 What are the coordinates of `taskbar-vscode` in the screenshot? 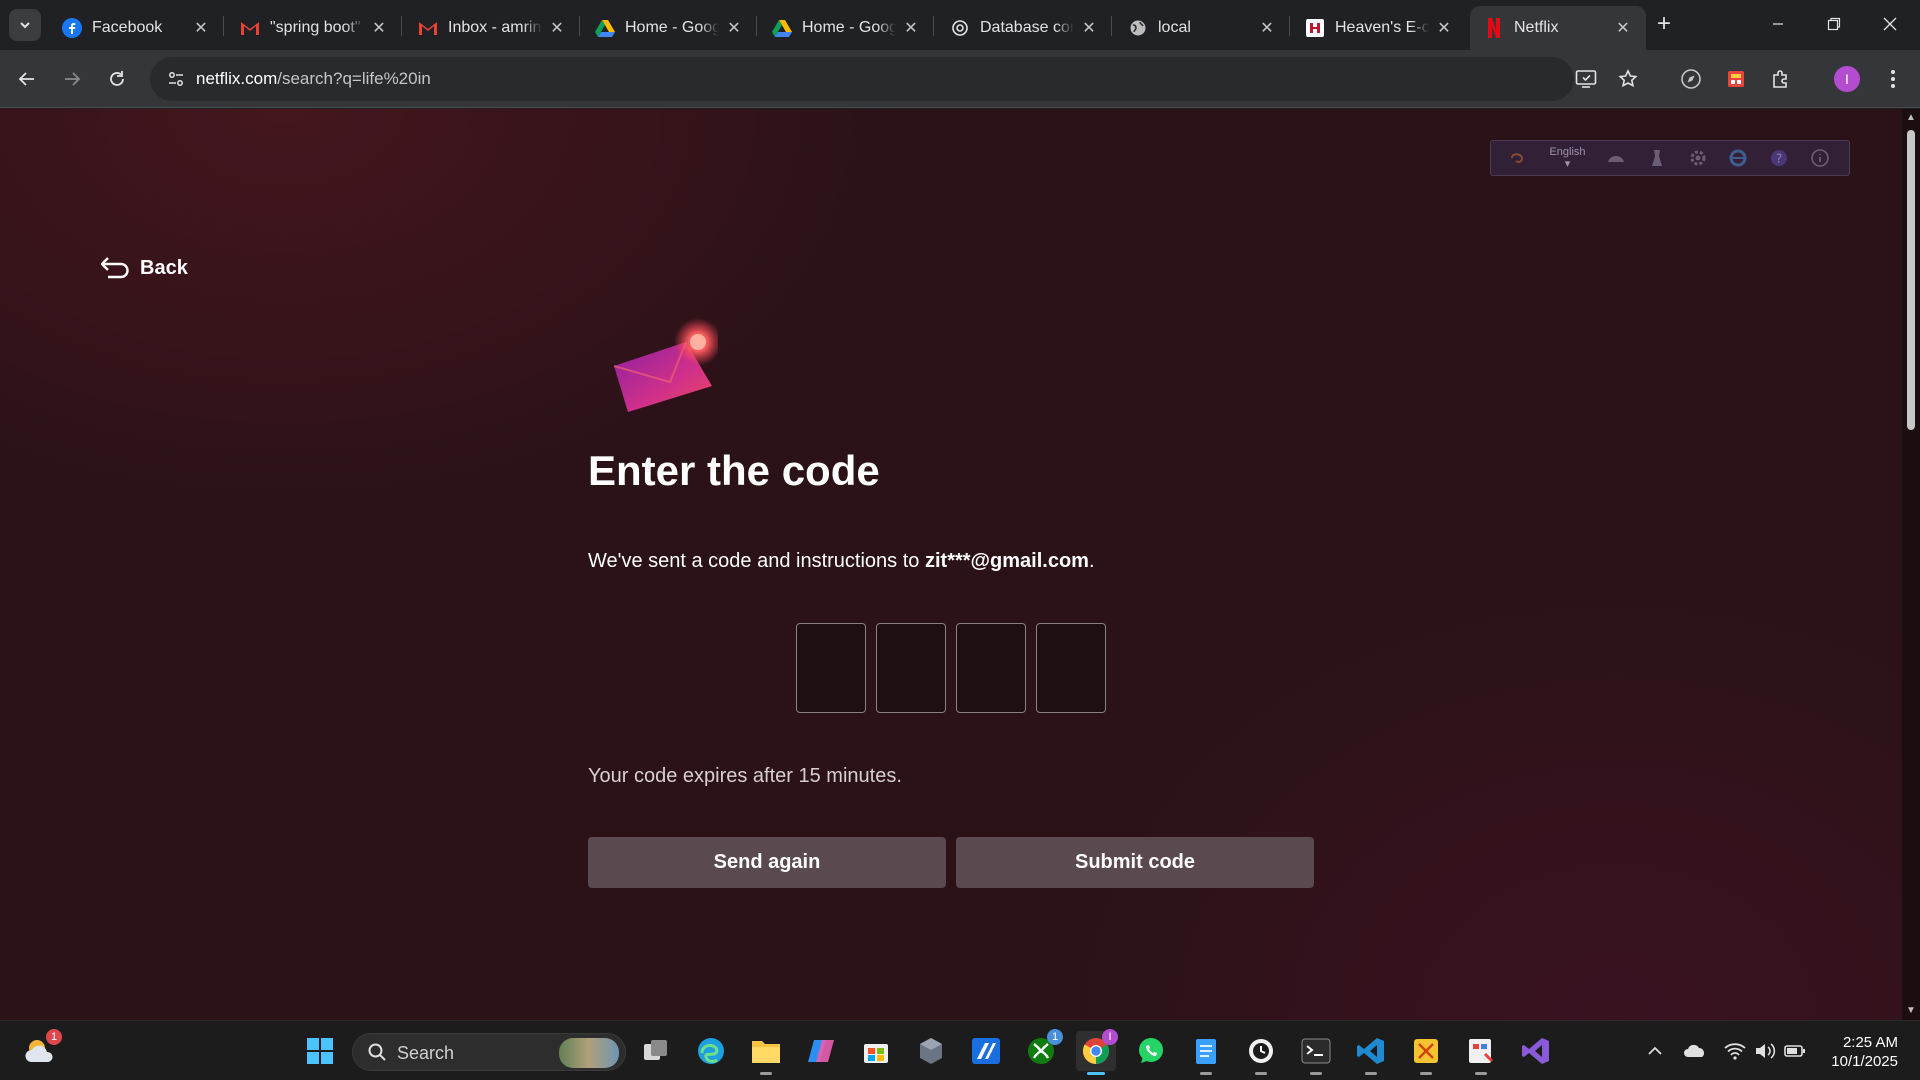 It's located at (1371, 1053).